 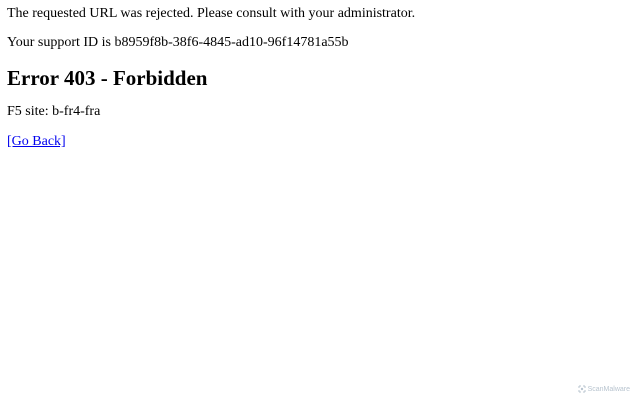 I want to click on page-title: Error 403 - Forbidden, so click(x=107, y=78).